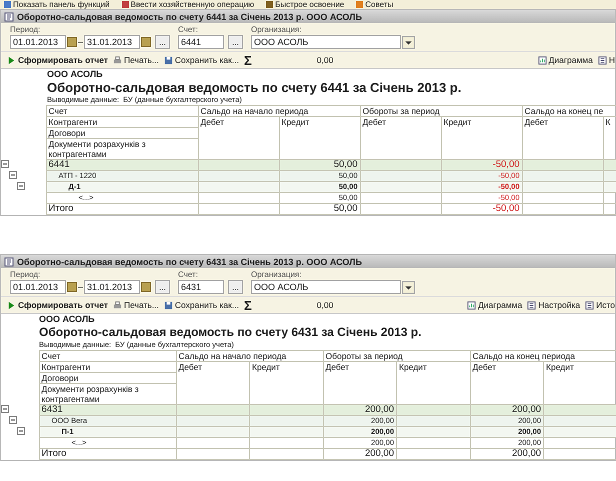 This screenshot has width=616, height=481. Describe the element at coordinates (57, 4) in the screenshot. I see `command-button: Показать панель функций` at that location.